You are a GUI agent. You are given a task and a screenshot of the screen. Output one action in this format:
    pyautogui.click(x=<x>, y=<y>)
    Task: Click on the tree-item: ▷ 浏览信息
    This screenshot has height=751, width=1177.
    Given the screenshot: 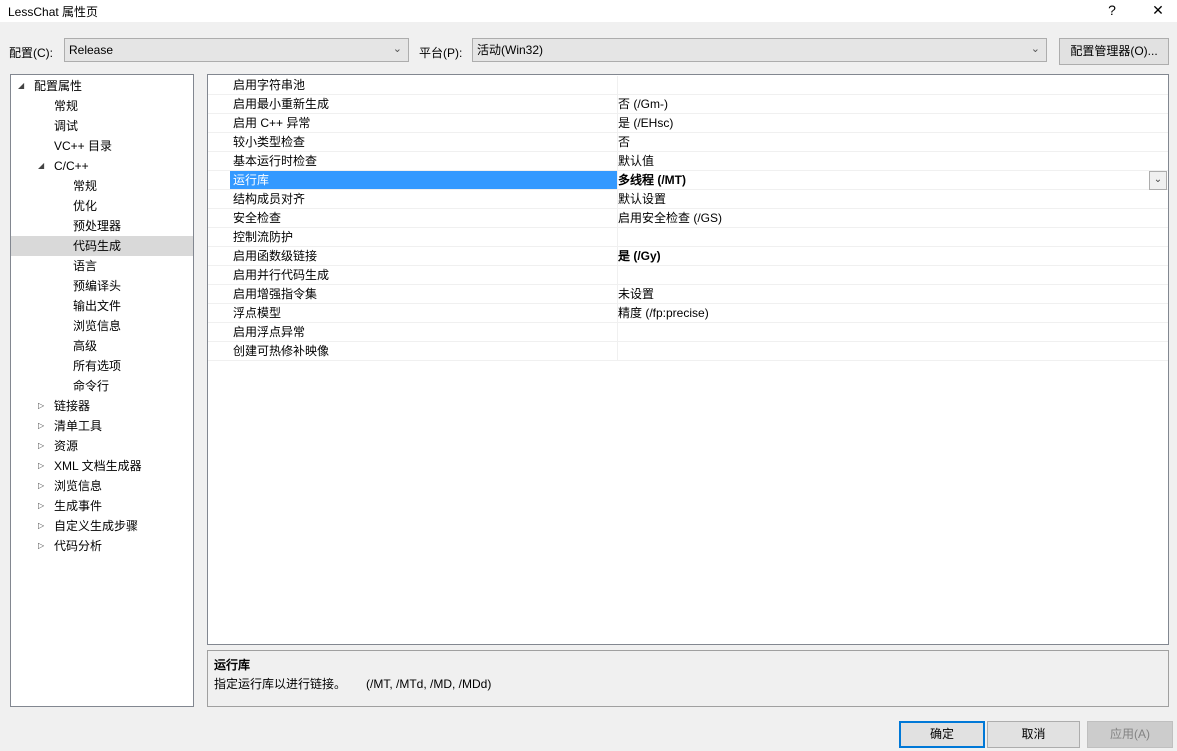 What is the action you would take?
    pyautogui.click(x=102, y=486)
    